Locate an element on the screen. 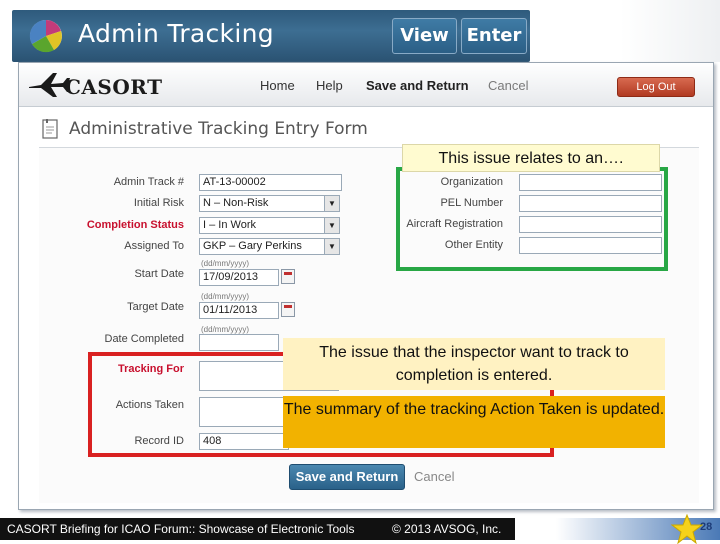 The image size is (720, 544). date-completed-field is located at coordinates (239, 342).